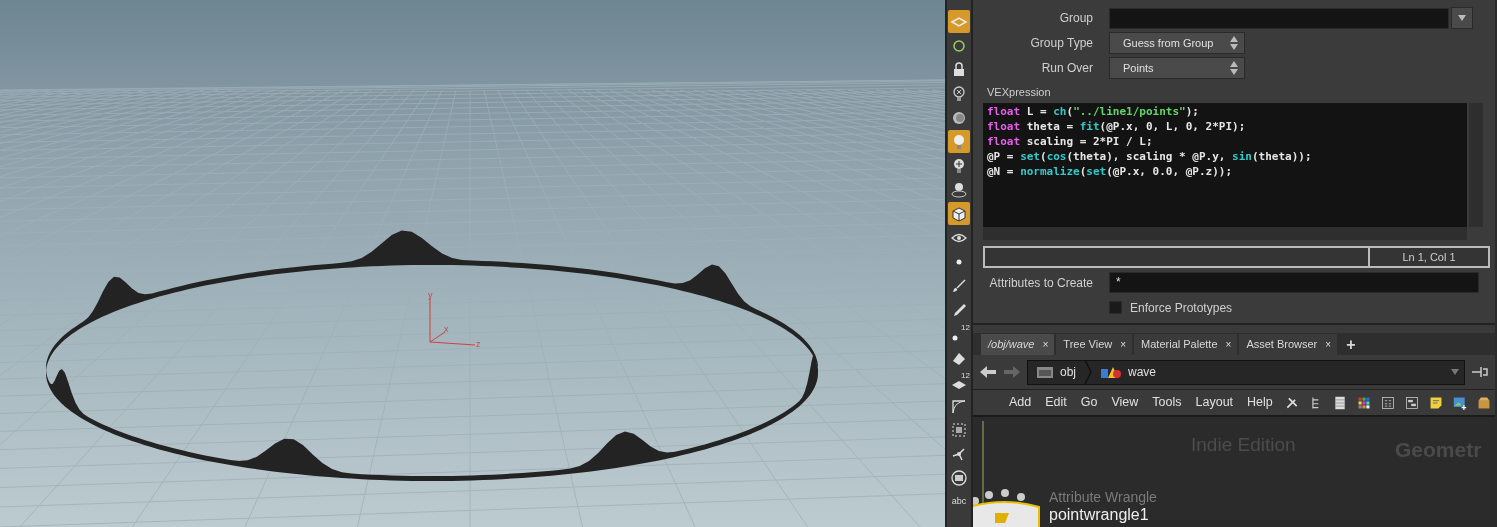 Image resolution: width=1497 pixels, height=527 pixels. Describe the element at coordinates (1294, 282) in the screenshot. I see `attributes-field: *` at that location.